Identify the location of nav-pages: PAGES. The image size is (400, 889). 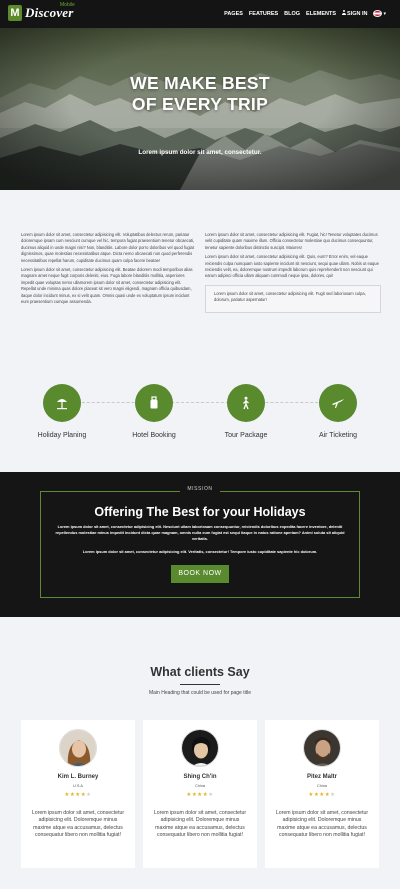
(233, 14).